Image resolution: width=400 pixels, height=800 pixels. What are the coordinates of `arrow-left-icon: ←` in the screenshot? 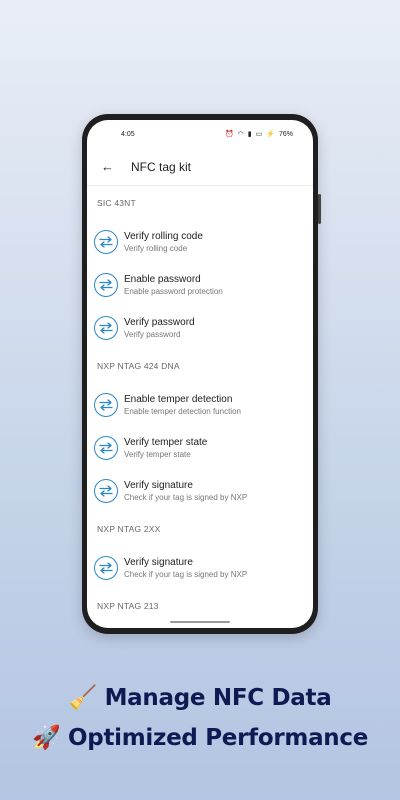 It's located at (112, 166).